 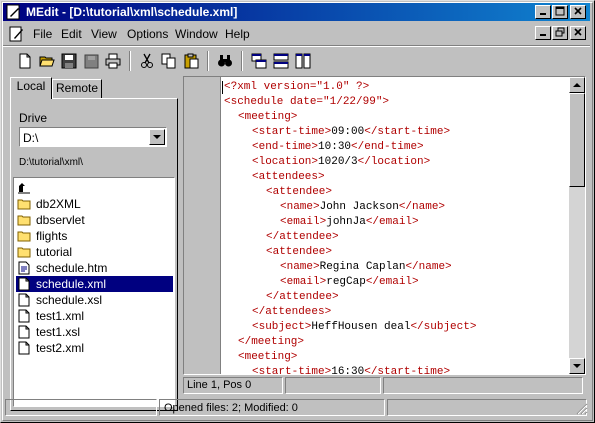 I want to click on child-minimize-button, so click(x=543, y=33).